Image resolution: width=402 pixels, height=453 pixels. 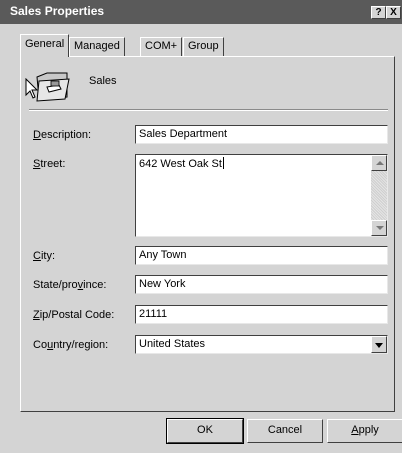 What do you see at coordinates (161, 47) in the screenshot?
I see `tab-com-plus: COM+` at bounding box center [161, 47].